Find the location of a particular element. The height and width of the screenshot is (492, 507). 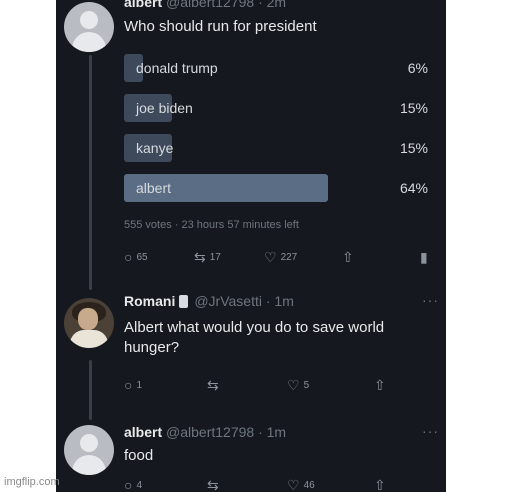

tweet3-text: food is located at coordinates (139, 455).